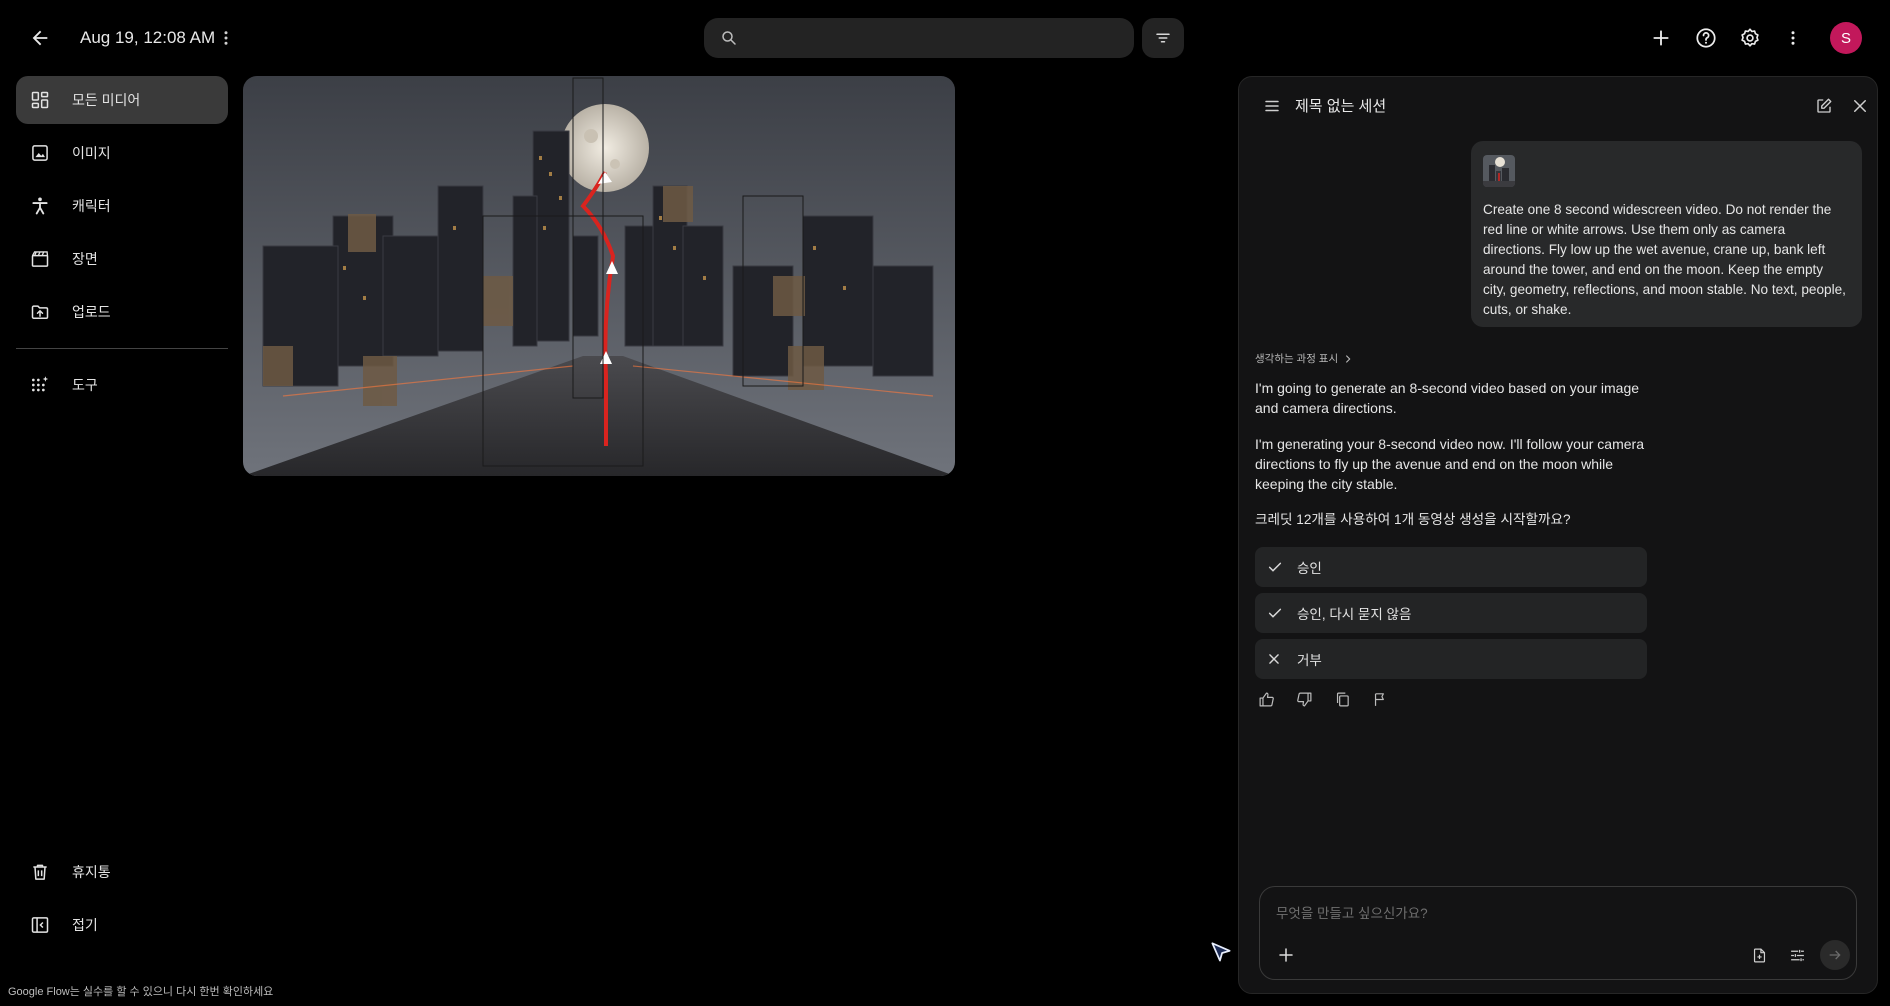  What do you see at coordinates (40, 100) in the screenshot?
I see `grid-icon` at bounding box center [40, 100].